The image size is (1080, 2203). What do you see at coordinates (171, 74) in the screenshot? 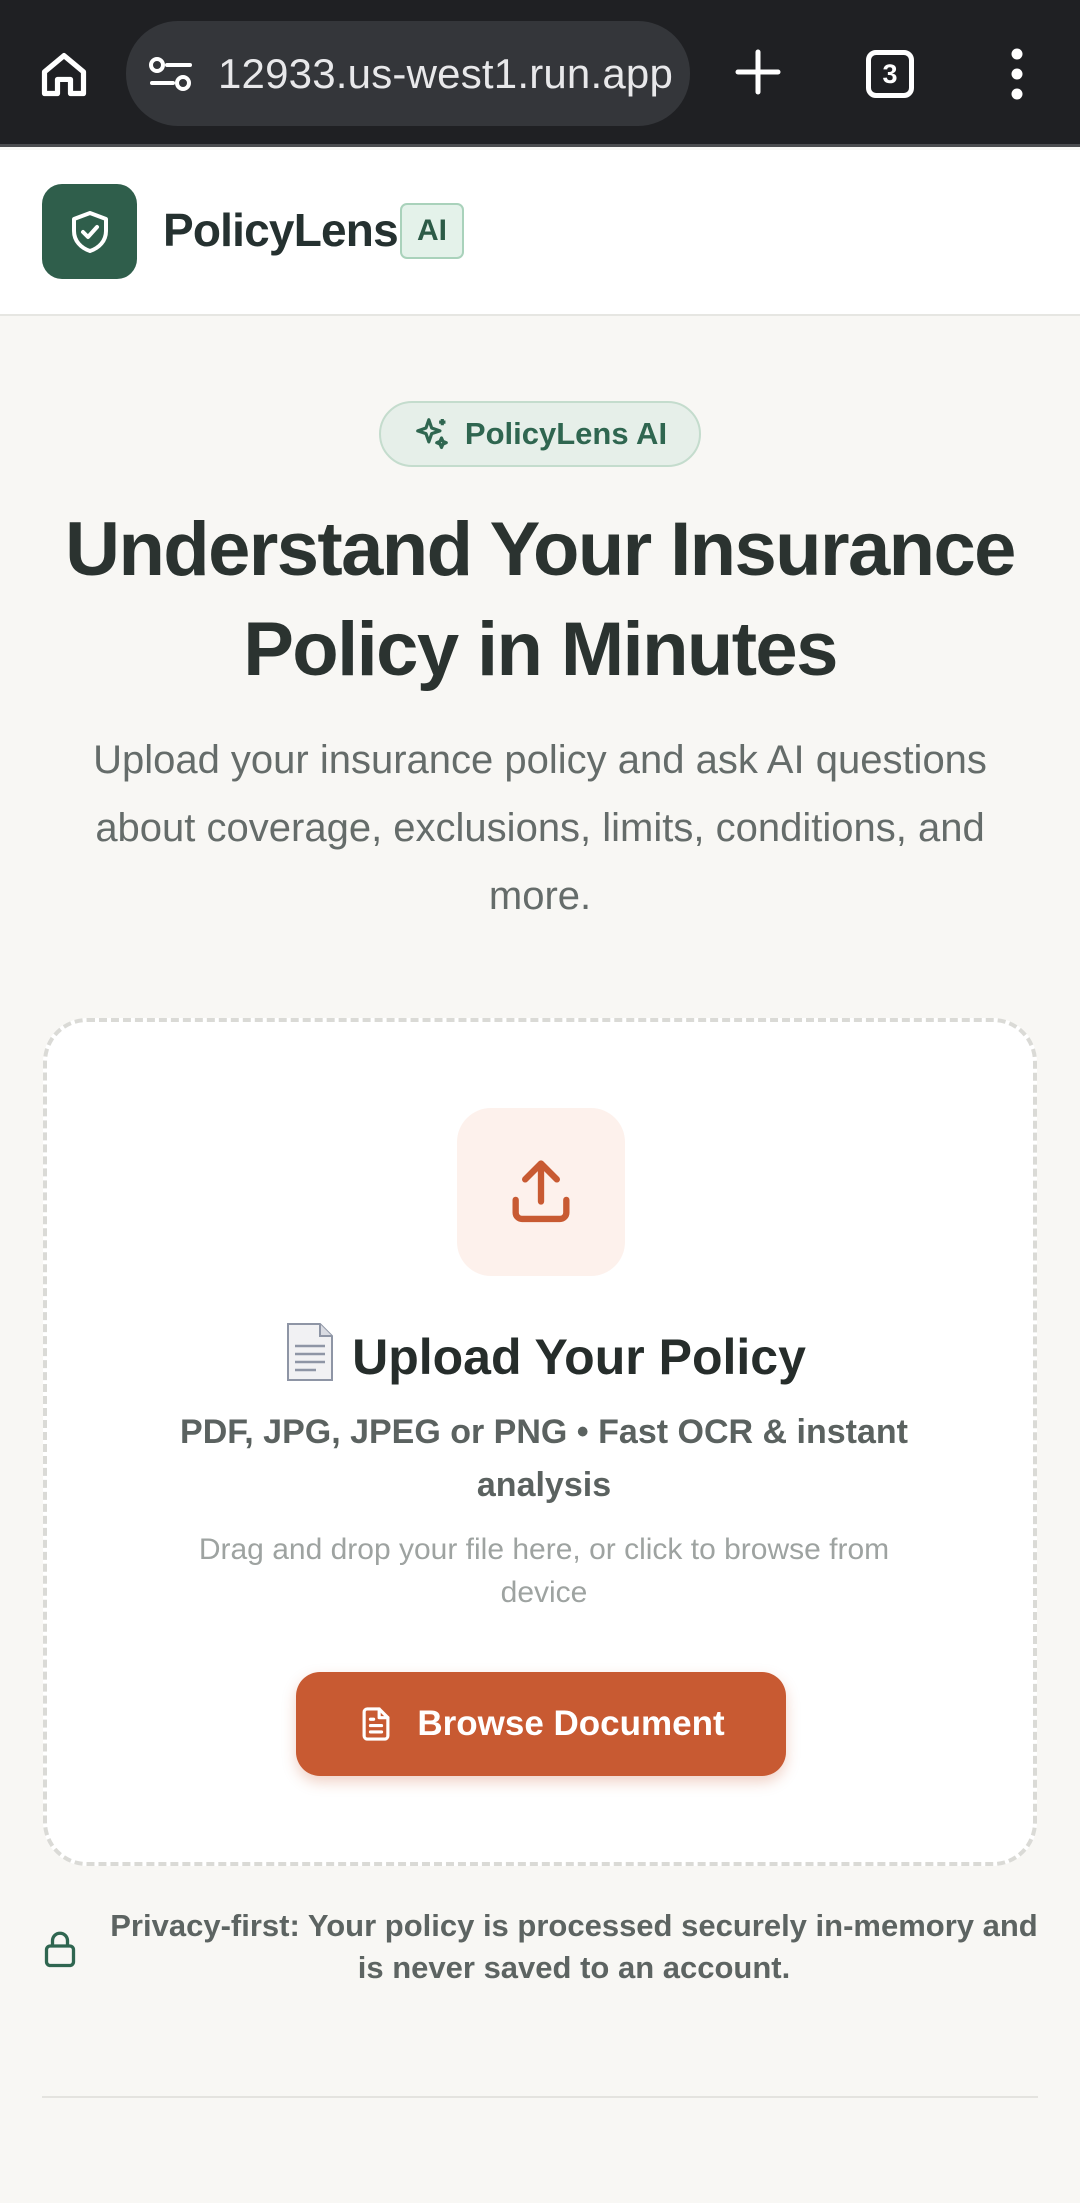
I see `tune-icon` at bounding box center [171, 74].